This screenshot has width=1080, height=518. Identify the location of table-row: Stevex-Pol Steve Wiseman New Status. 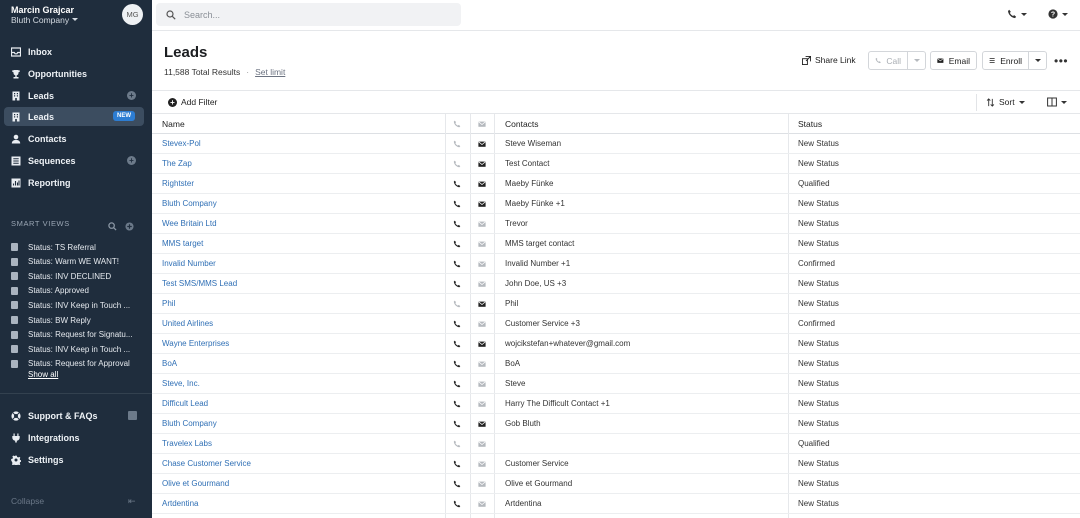
(616, 144).